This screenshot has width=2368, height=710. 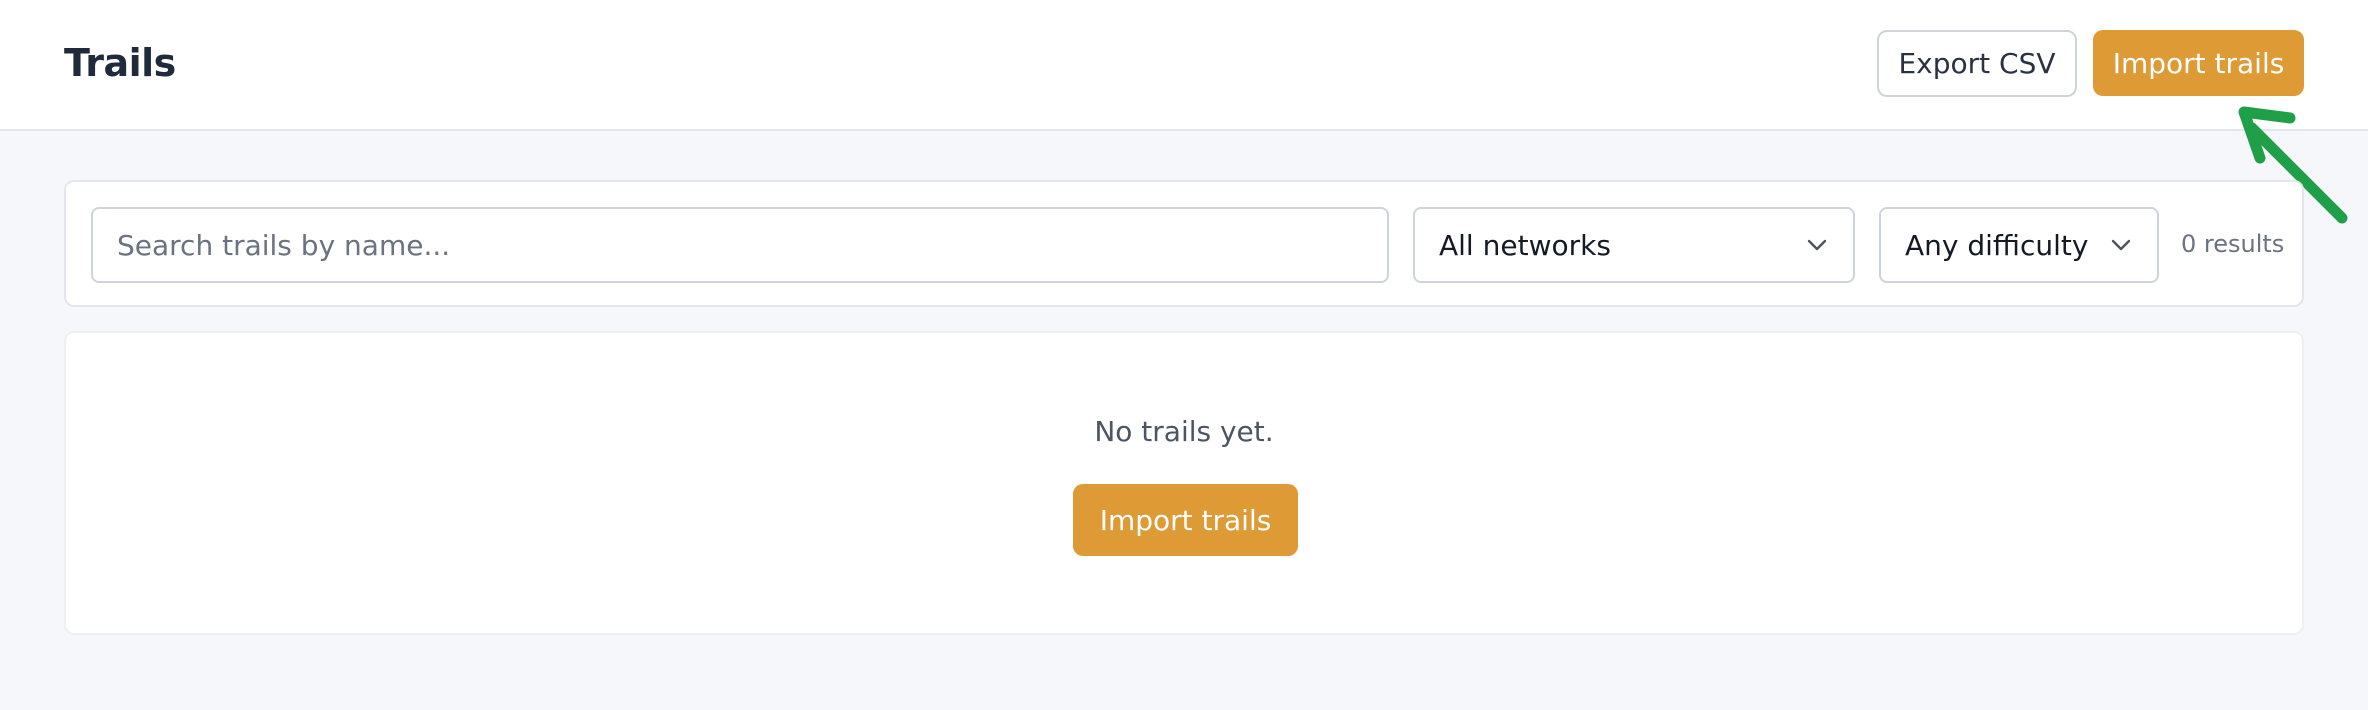 I want to click on network-select-label: All networks, so click(x=1525, y=245).